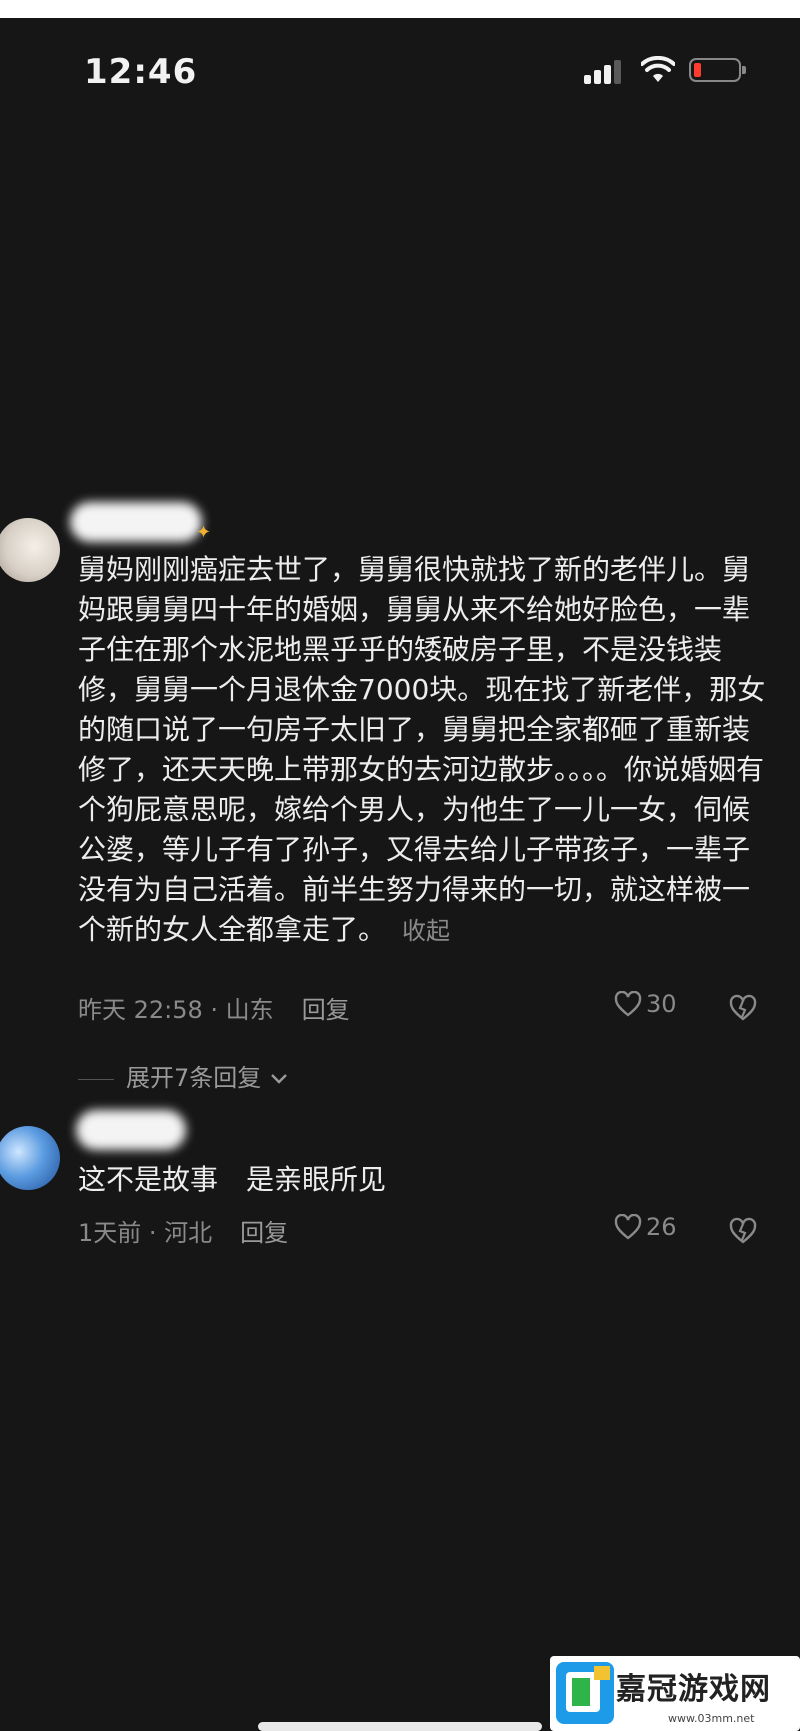  Describe the element at coordinates (605, 71) in the screenshot. I see `signal-icon` at that location.